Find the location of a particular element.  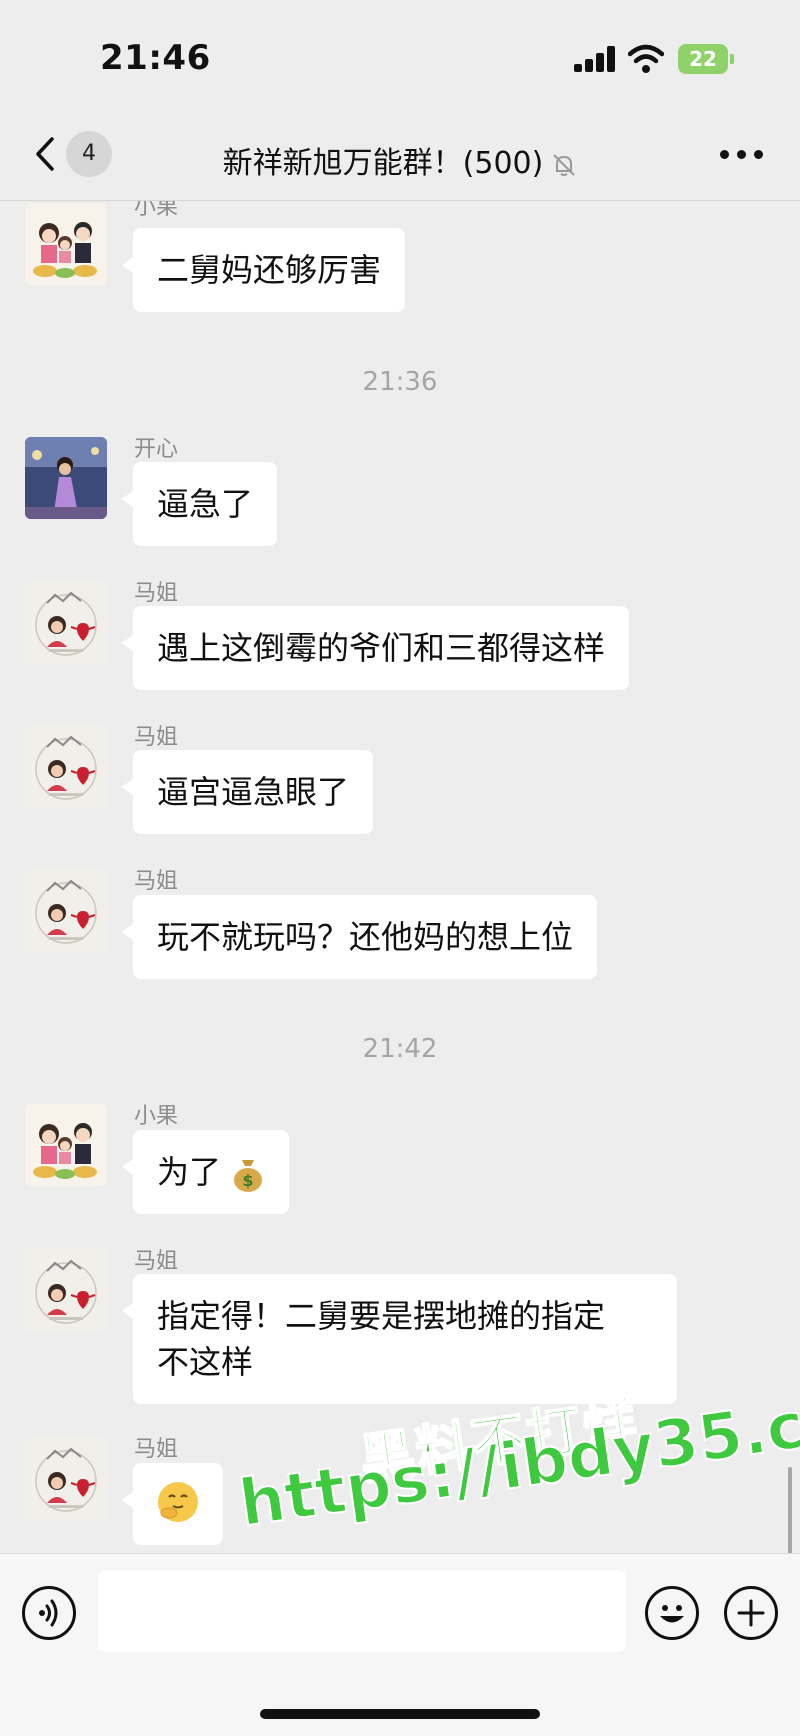

money-bag-emoji-icon: $ is located at coordinates (248, 1176).